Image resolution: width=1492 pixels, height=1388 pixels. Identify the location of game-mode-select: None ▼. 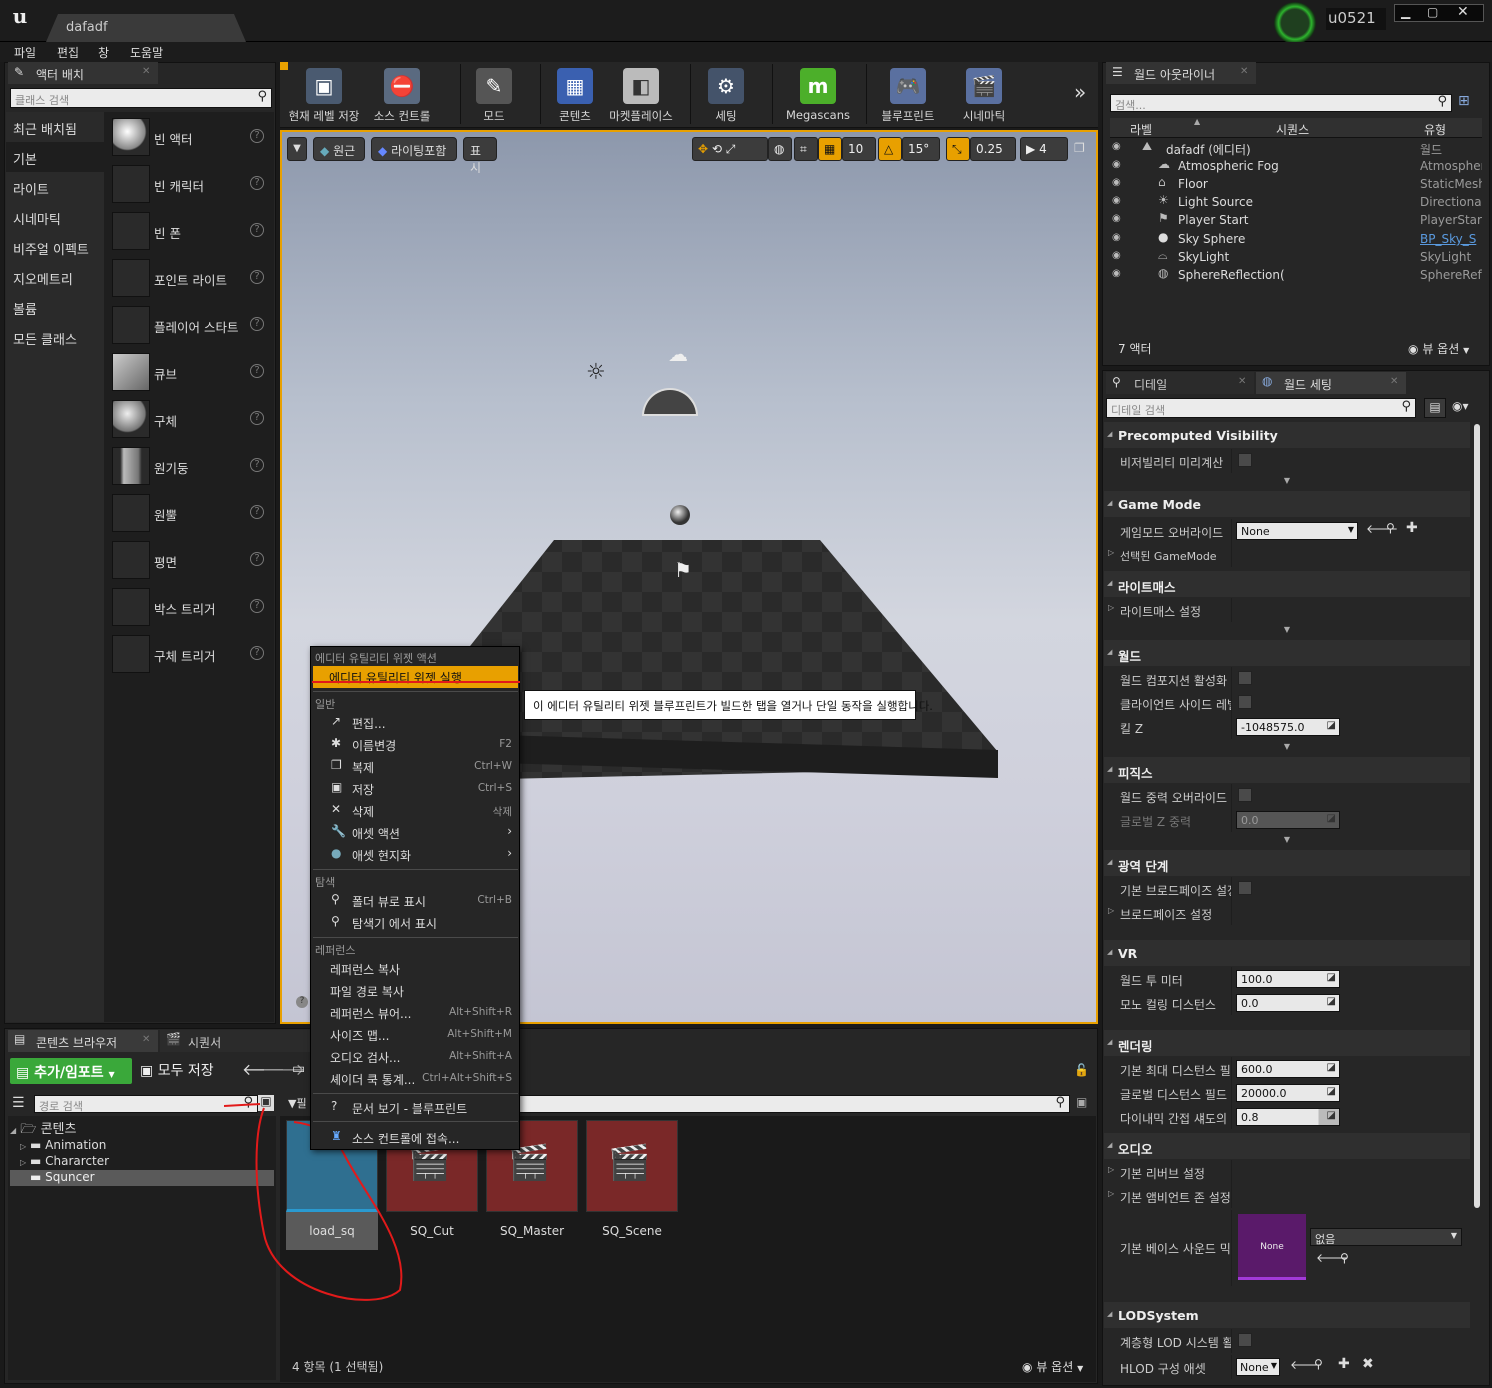
(1297, 531).